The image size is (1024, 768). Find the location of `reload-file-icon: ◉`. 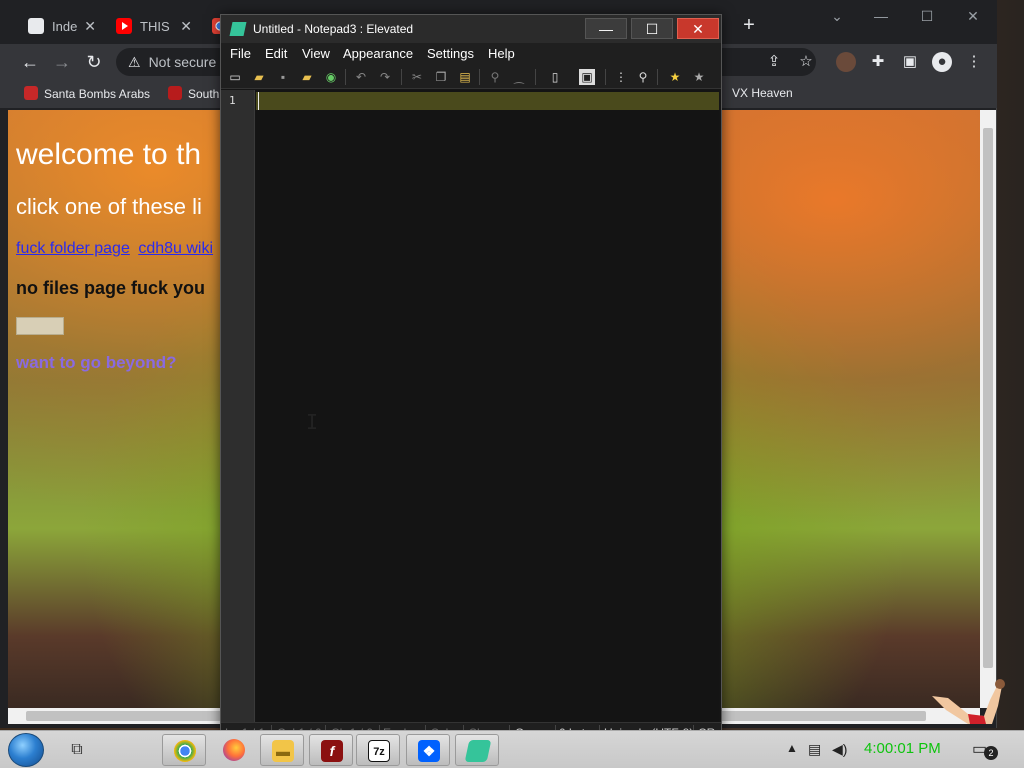

reload-file-icon: ◉ is located at coordinates (331, 77).